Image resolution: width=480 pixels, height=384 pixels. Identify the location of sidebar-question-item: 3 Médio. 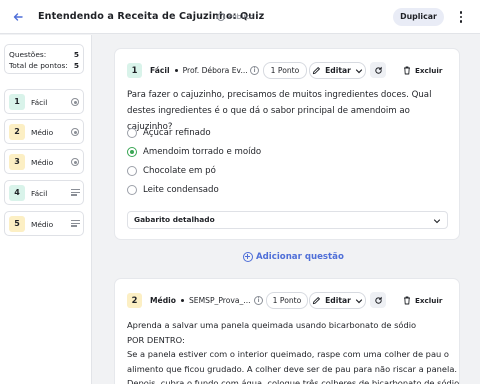
(44, 161).